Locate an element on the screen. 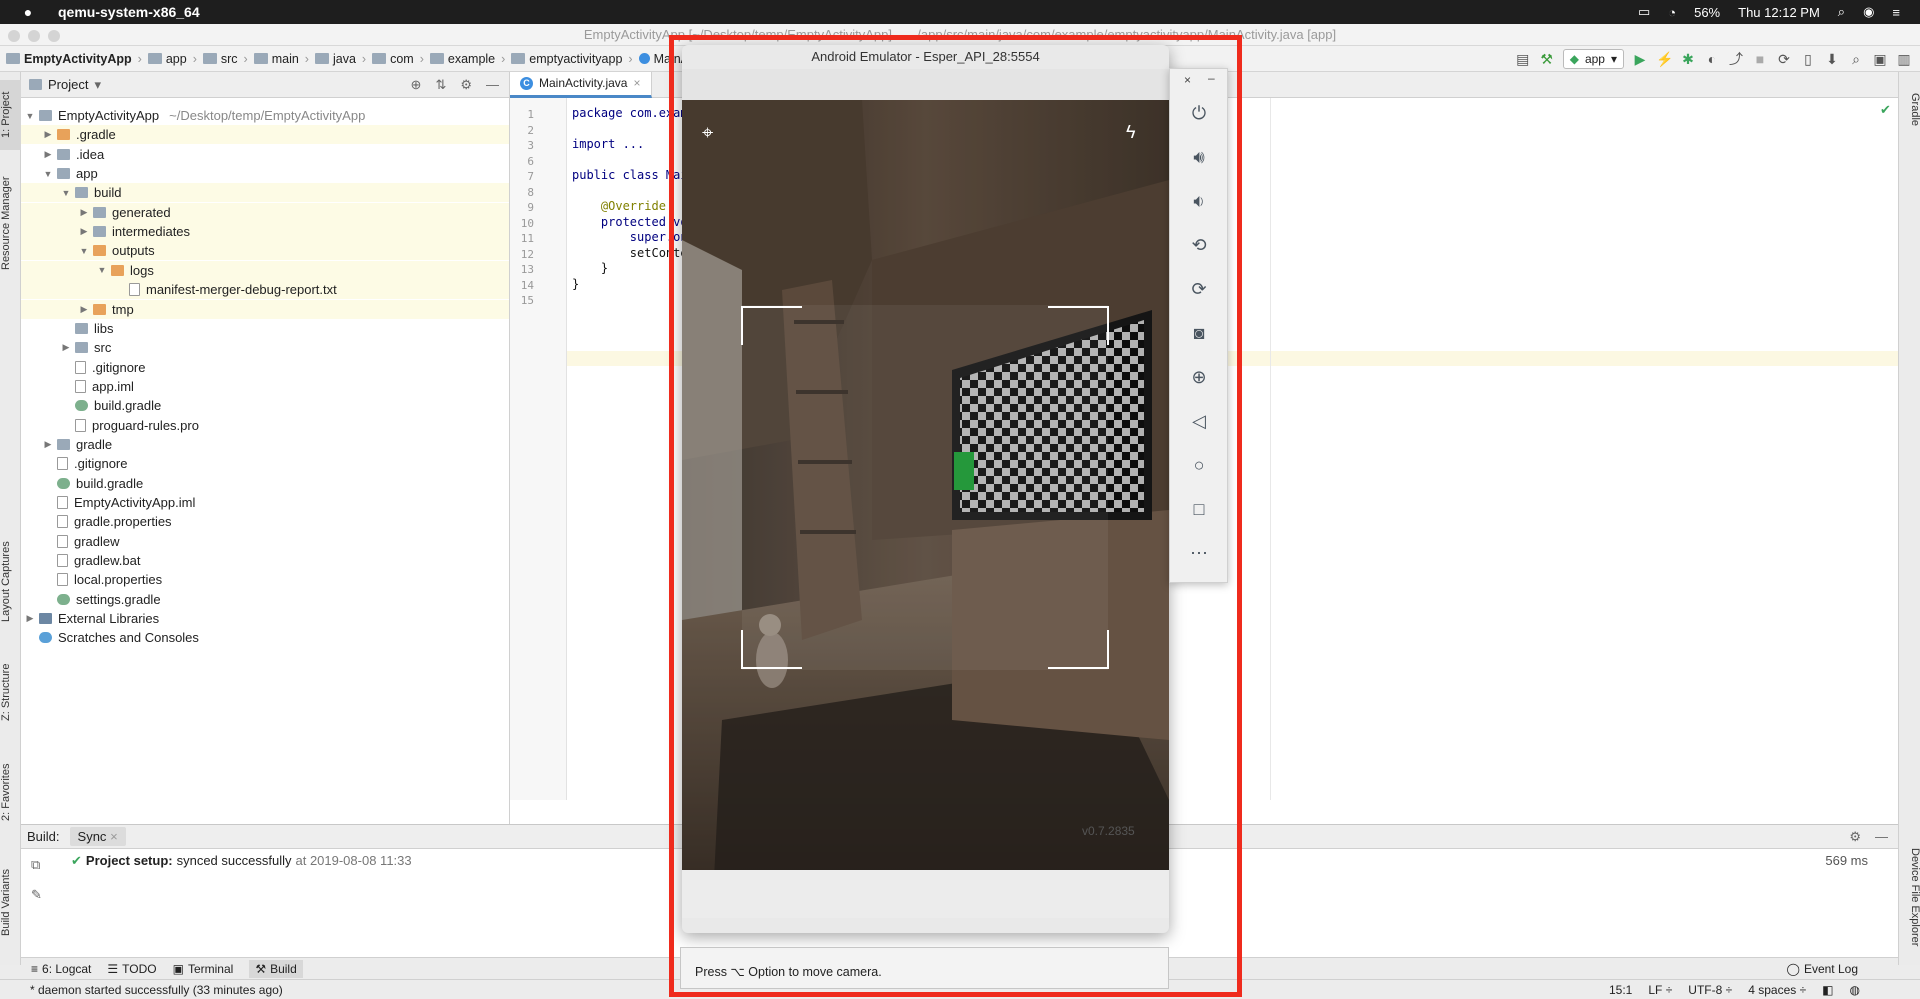 The width and height of the screenshot is (1920, 999). file-encoding: UTF-8 ÷ is located at coordinates (1710, 990).